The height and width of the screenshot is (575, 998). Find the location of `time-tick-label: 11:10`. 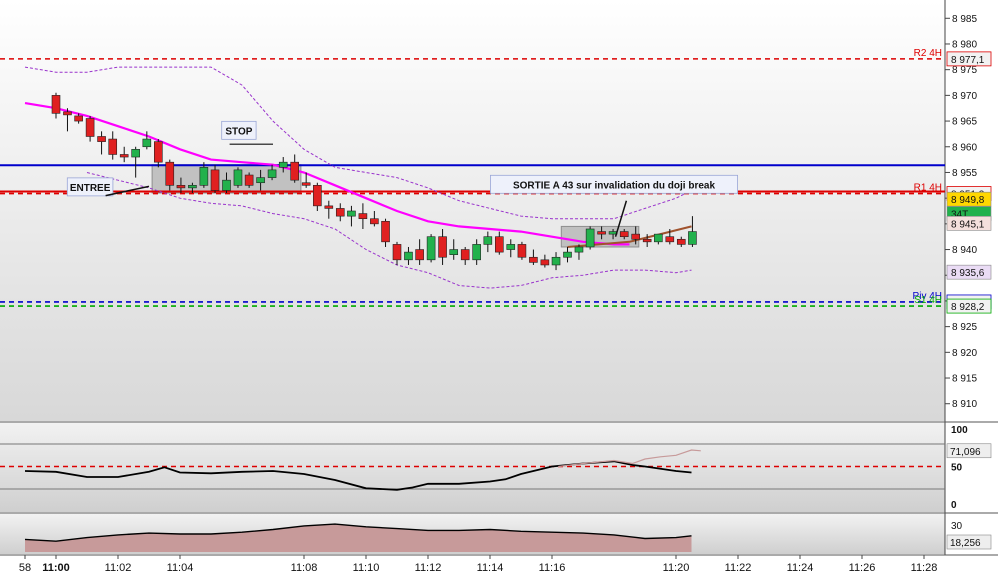

time-tick-label: 11:10 is located at coordinates (366, 568).